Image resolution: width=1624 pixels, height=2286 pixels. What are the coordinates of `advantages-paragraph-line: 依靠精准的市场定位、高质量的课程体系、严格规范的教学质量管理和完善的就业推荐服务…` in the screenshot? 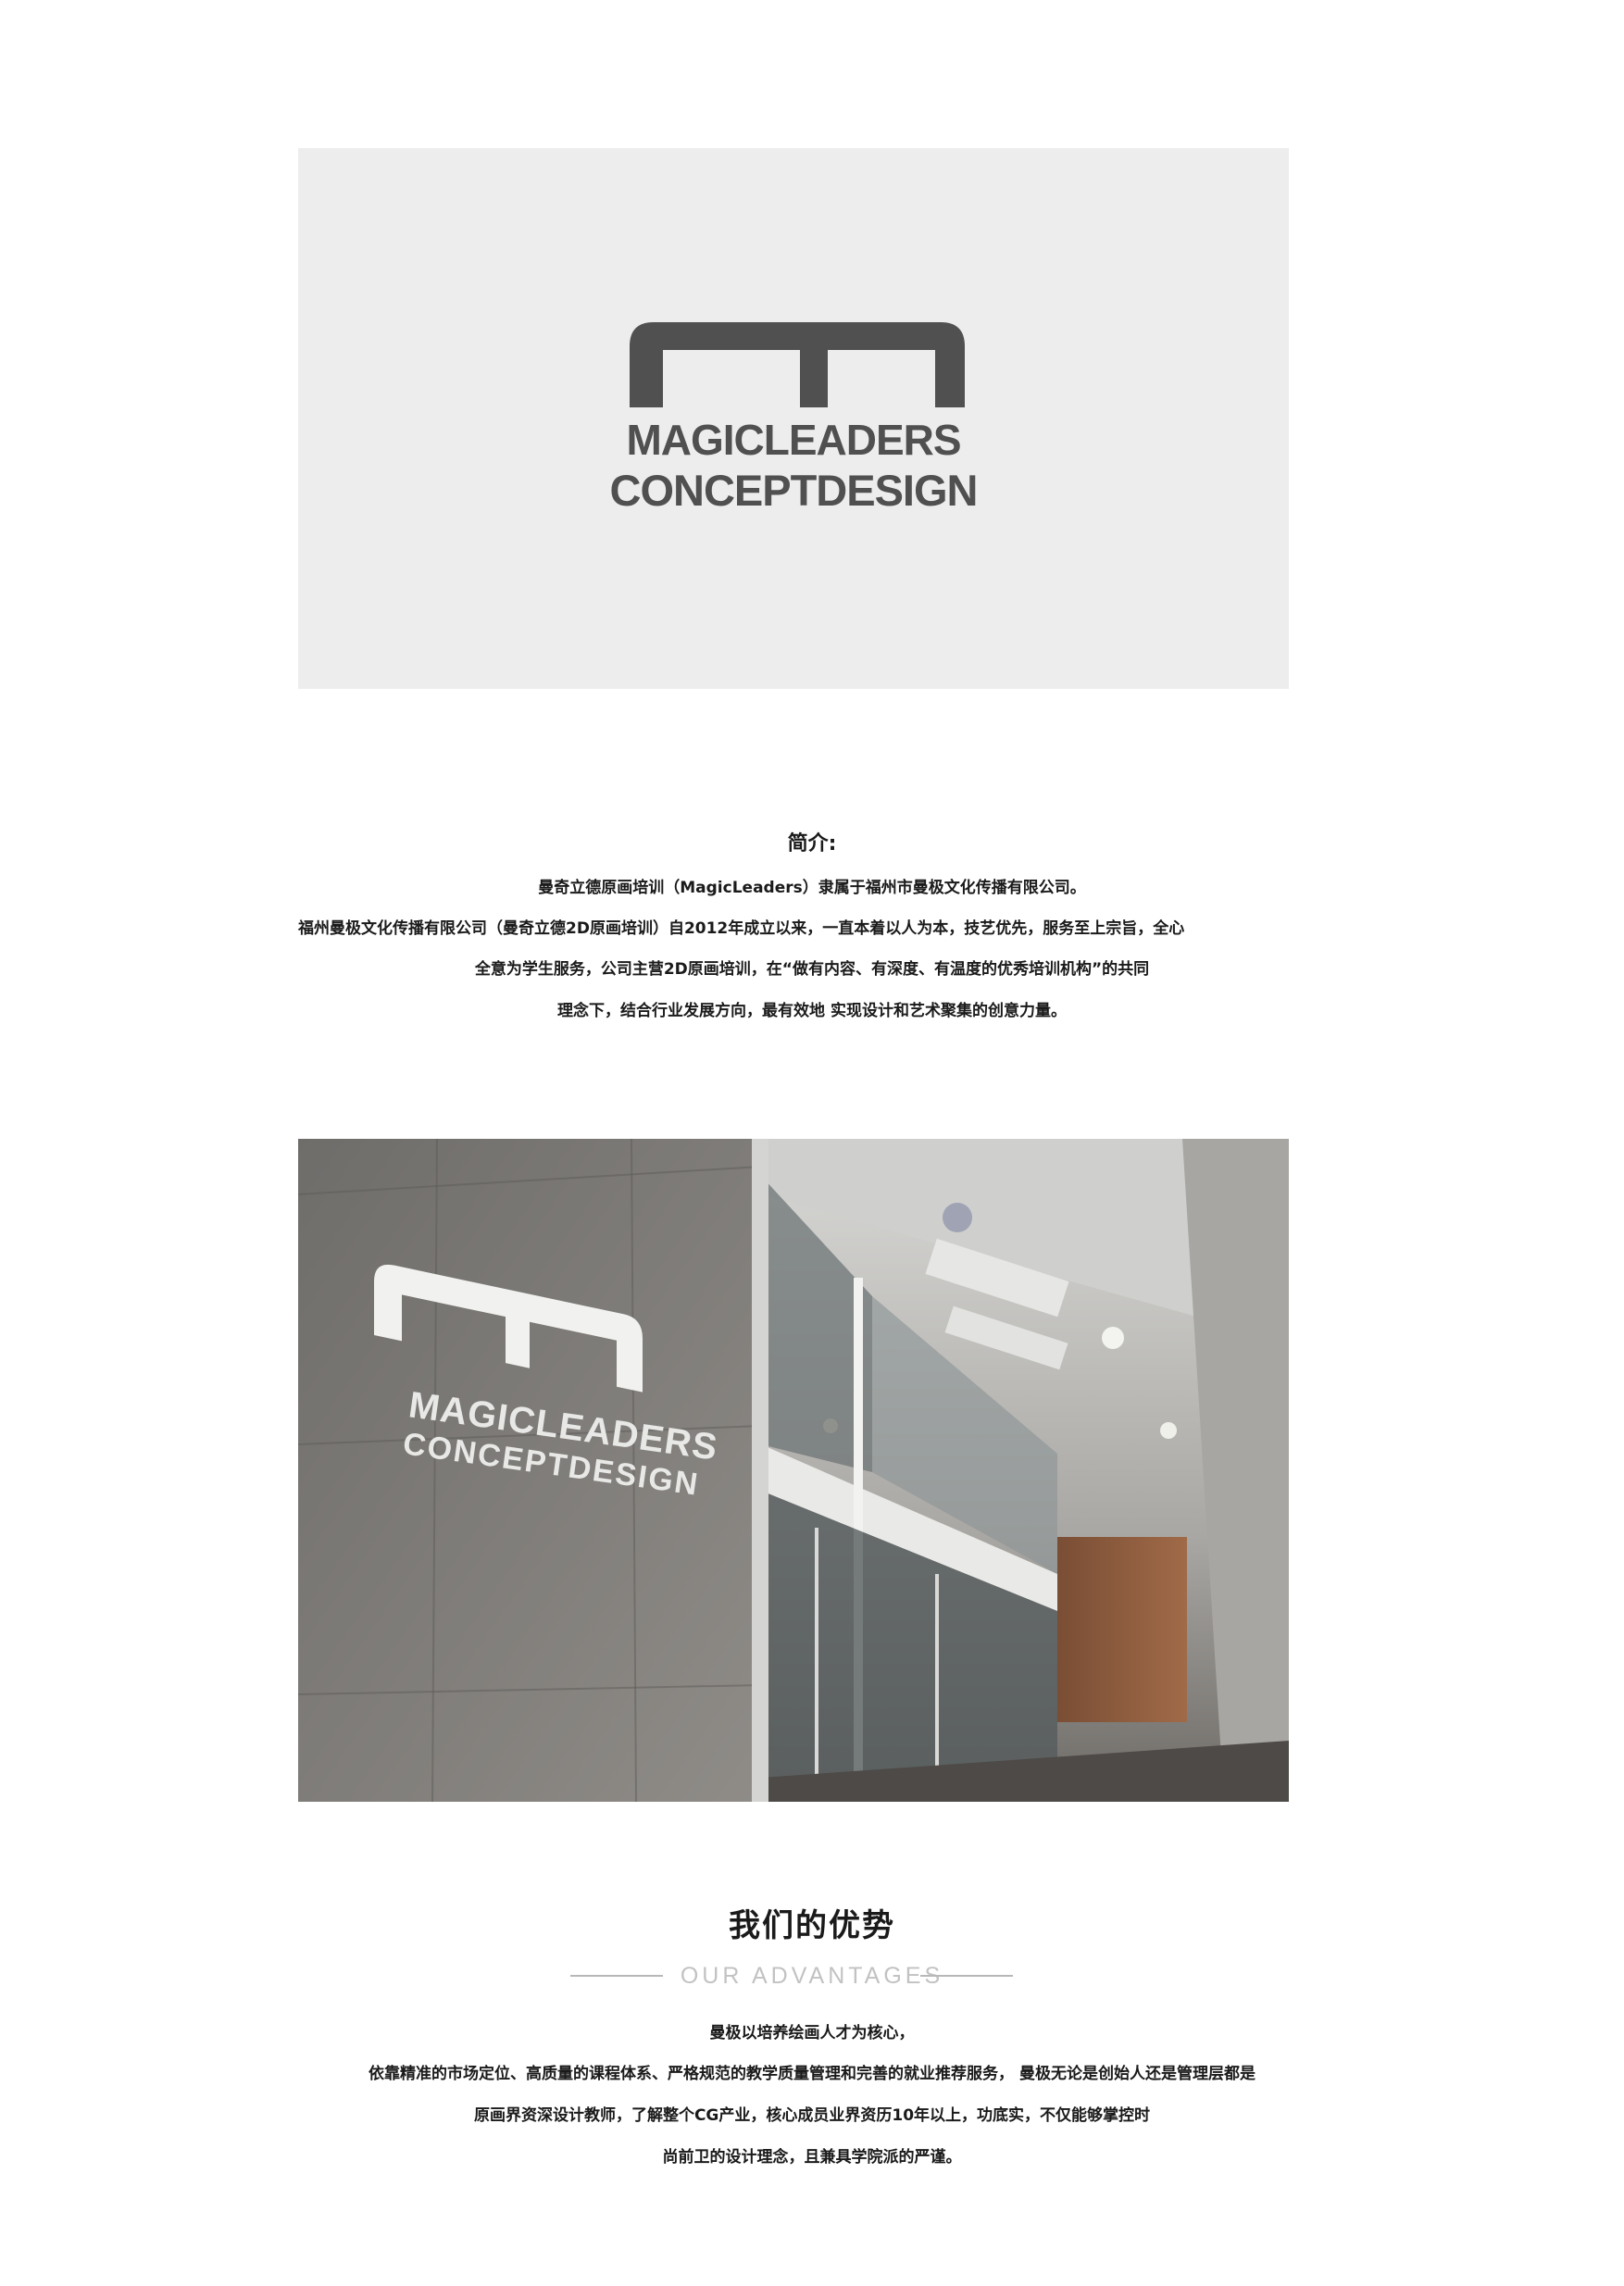 It's located at (812, 2074).